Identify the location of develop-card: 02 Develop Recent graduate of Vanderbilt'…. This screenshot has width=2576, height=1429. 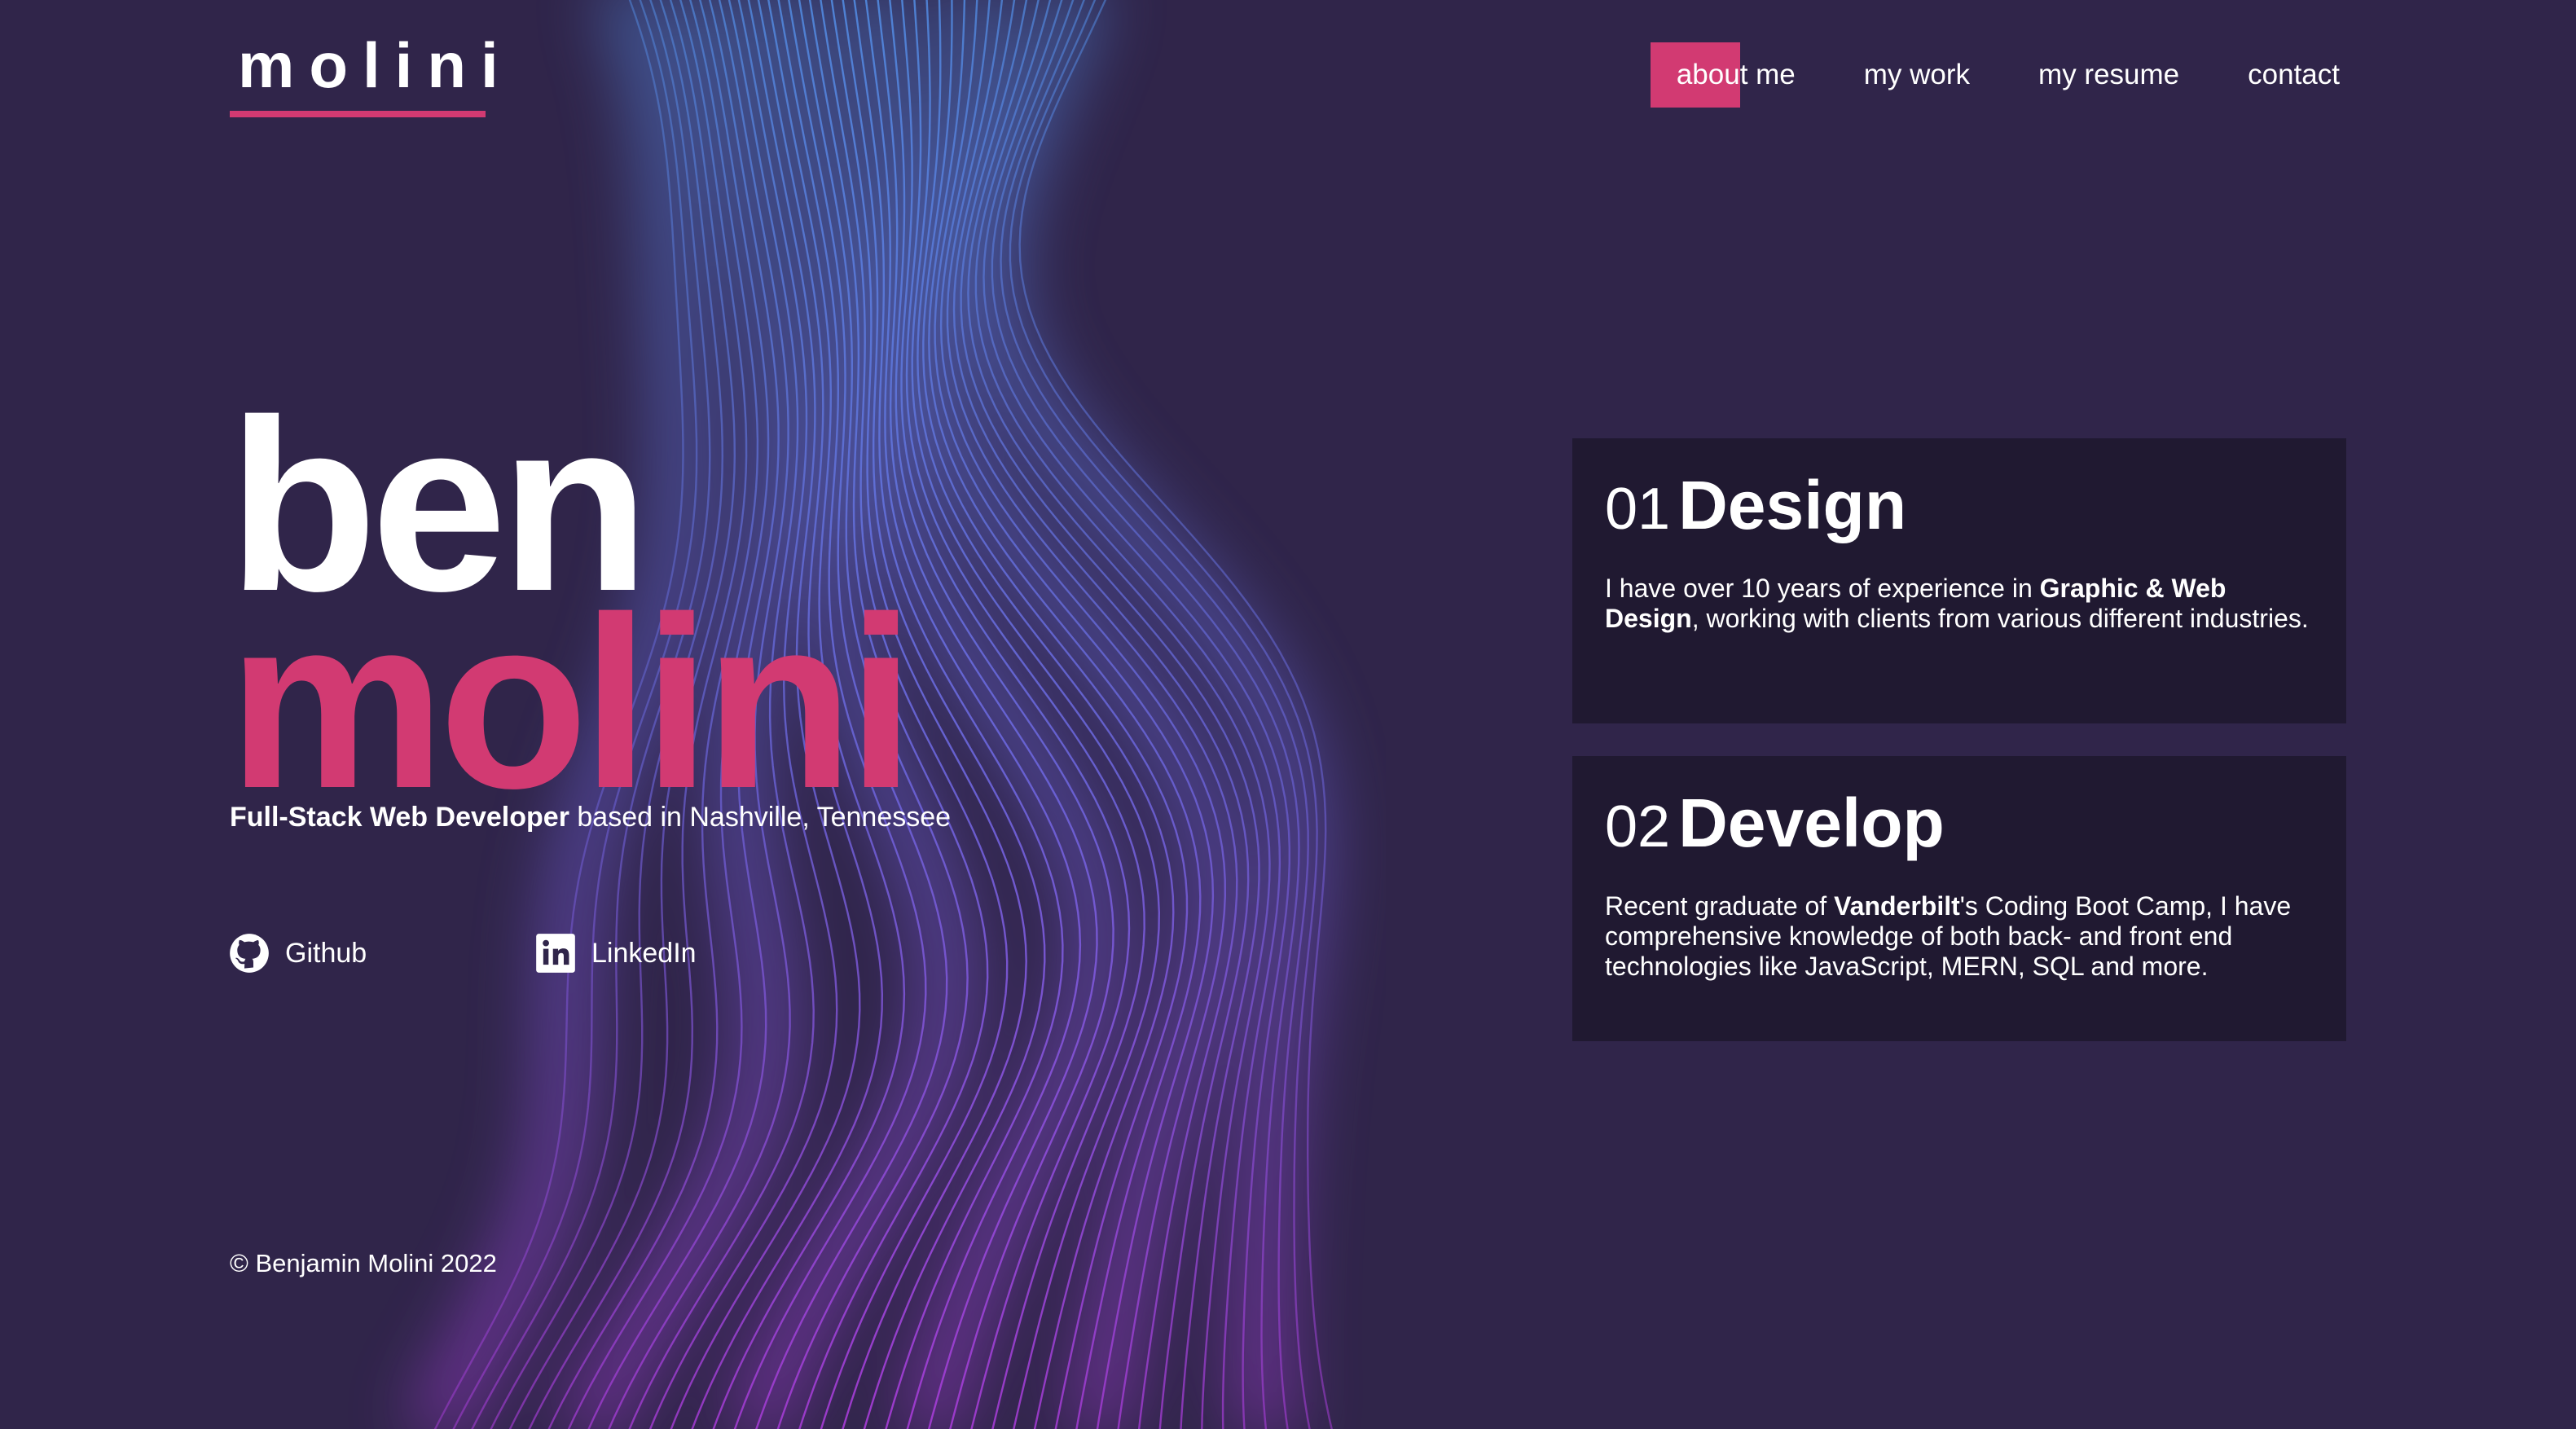
(1959, 898).